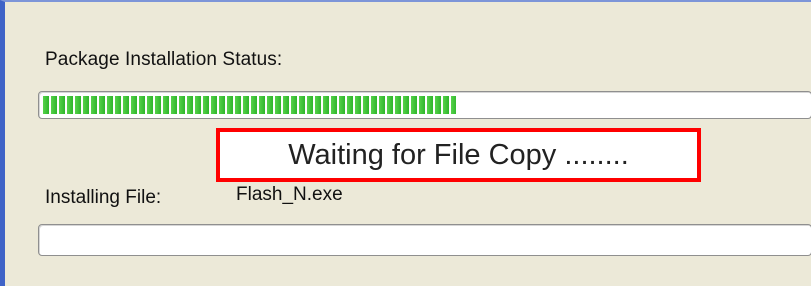  I want to click on package-progress-fill, so click(249, 105).